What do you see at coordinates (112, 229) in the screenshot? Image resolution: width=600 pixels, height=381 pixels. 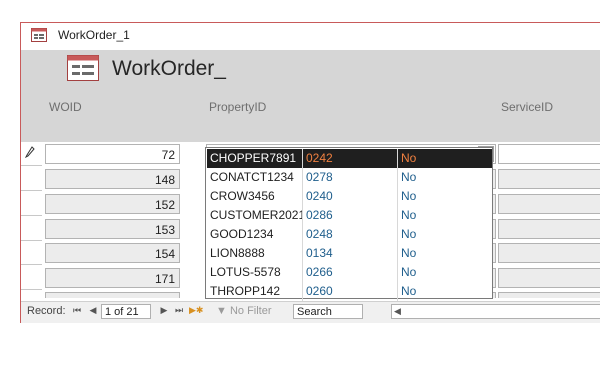 I see `woid-field: 153` at bounding box center [112, 229].